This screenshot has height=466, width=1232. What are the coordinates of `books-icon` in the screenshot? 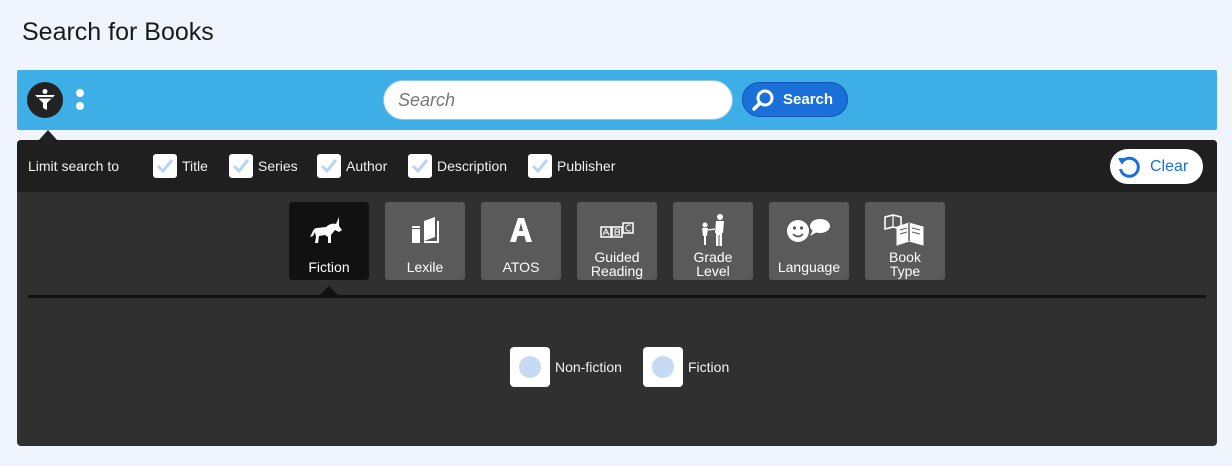 It's located at (425, 230).